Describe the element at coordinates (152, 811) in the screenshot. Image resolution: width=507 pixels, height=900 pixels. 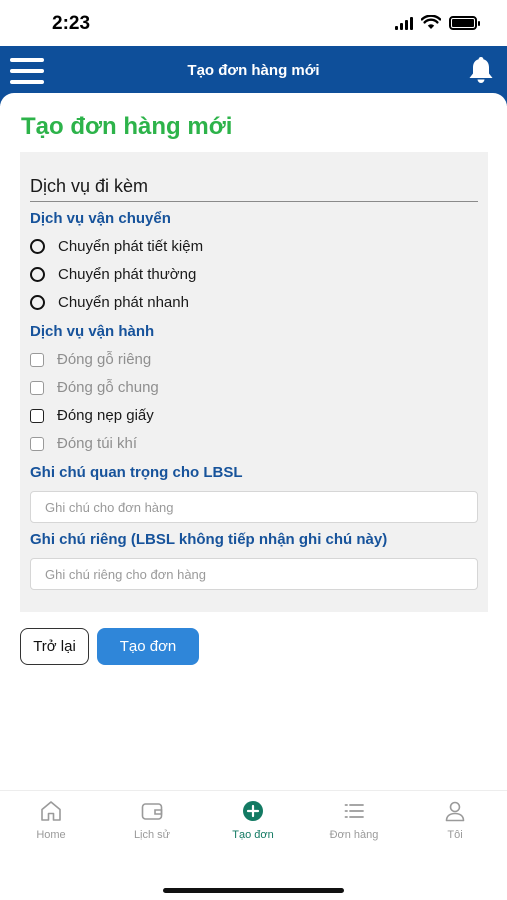
I see `wallet-icon` at that location.